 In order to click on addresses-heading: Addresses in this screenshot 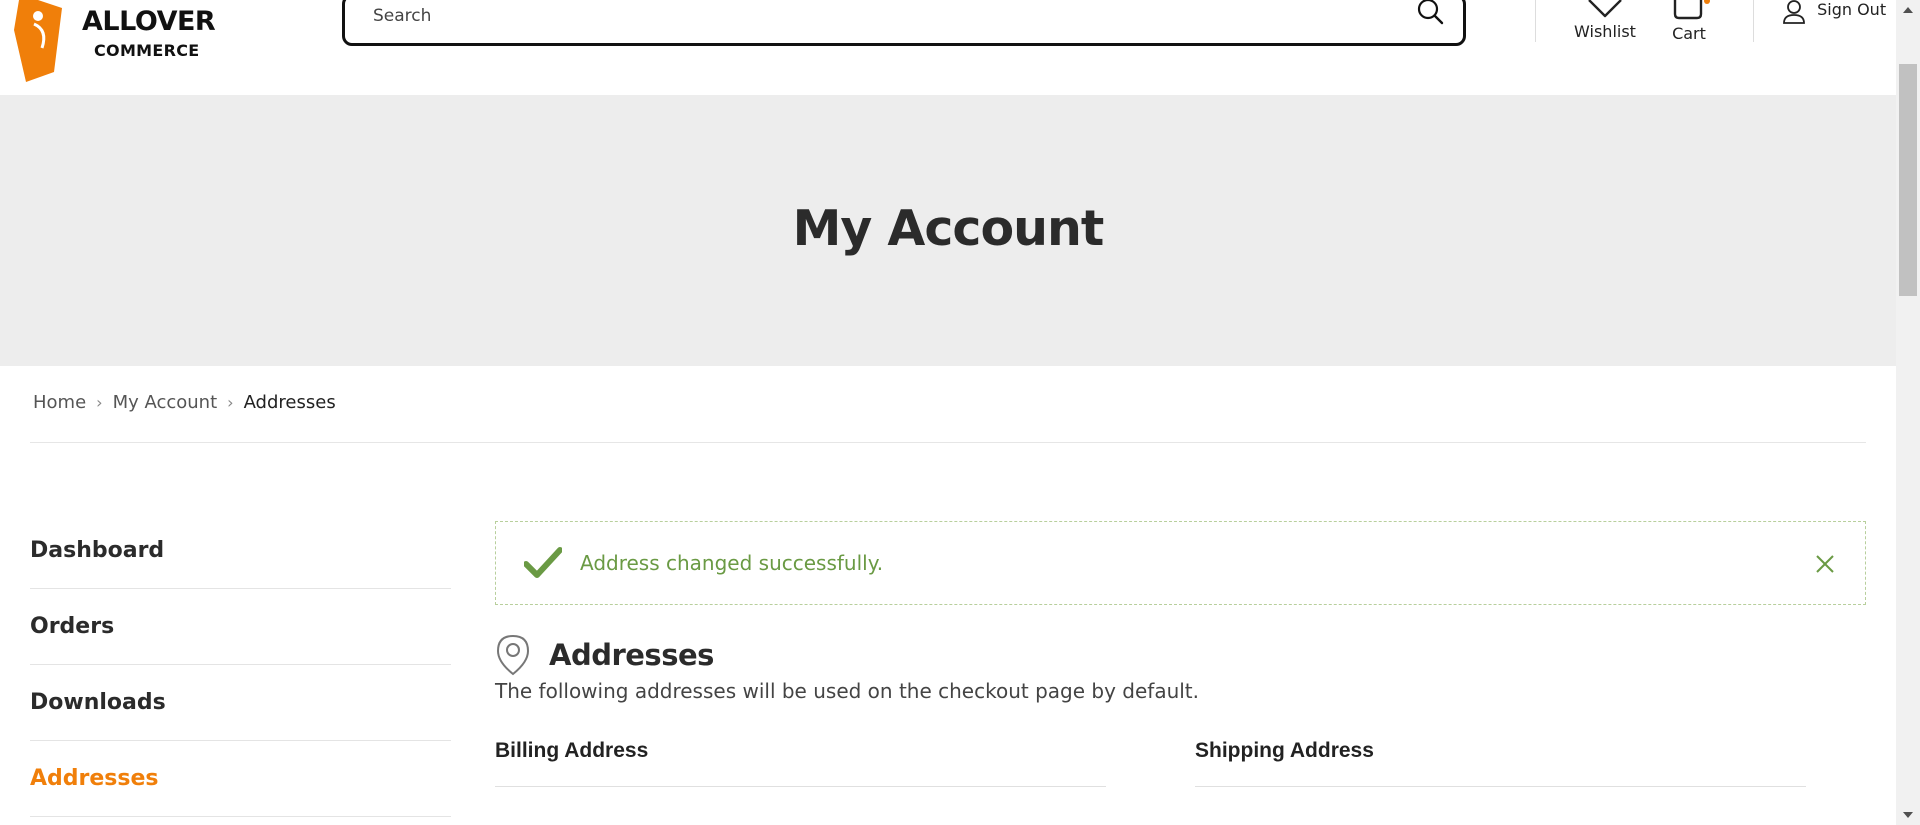, I will do `click(604, 655)`.